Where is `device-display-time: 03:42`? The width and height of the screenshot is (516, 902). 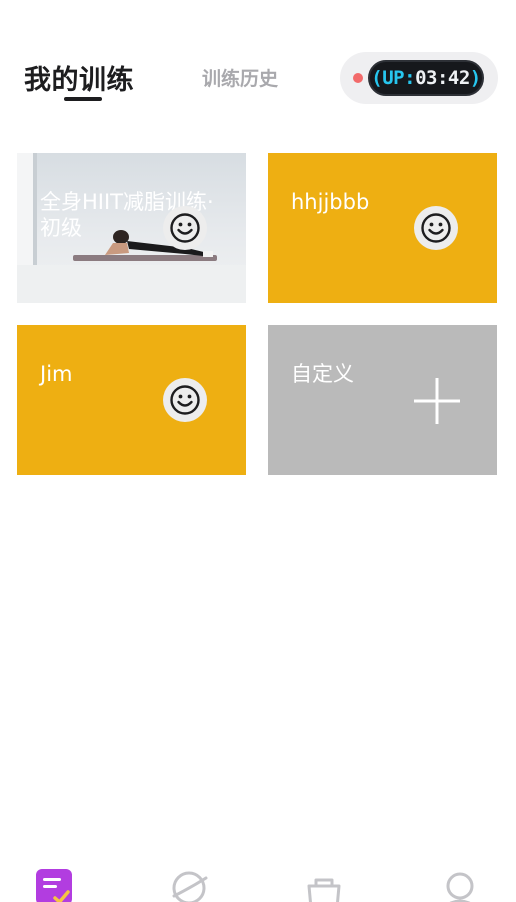
device-display-time: 03:42 is located at coordinates (442, 78).